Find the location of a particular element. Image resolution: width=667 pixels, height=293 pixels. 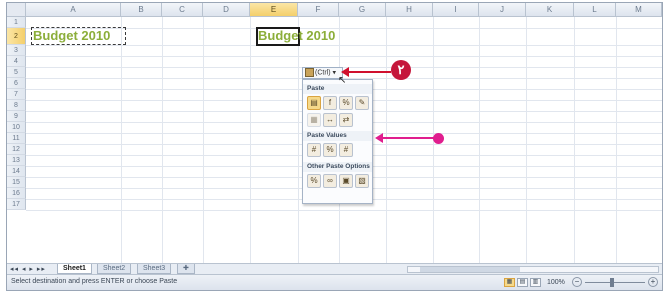

row-header-3: 3 is located at coordinates (16, 50).